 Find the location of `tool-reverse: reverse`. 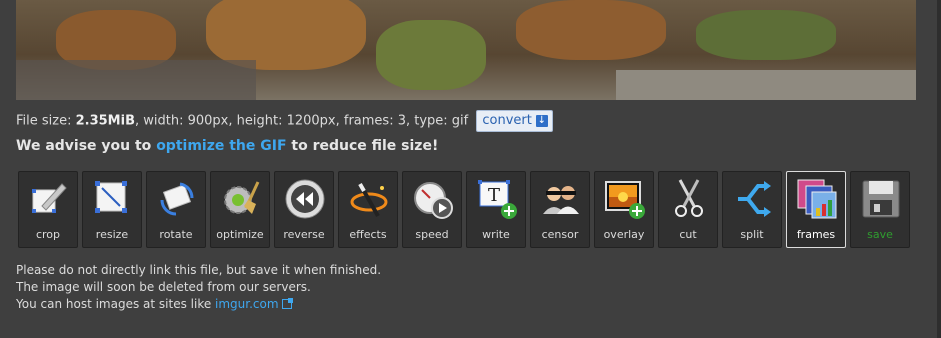

tool-reverse: reverse is located at coordinates (304, 209).